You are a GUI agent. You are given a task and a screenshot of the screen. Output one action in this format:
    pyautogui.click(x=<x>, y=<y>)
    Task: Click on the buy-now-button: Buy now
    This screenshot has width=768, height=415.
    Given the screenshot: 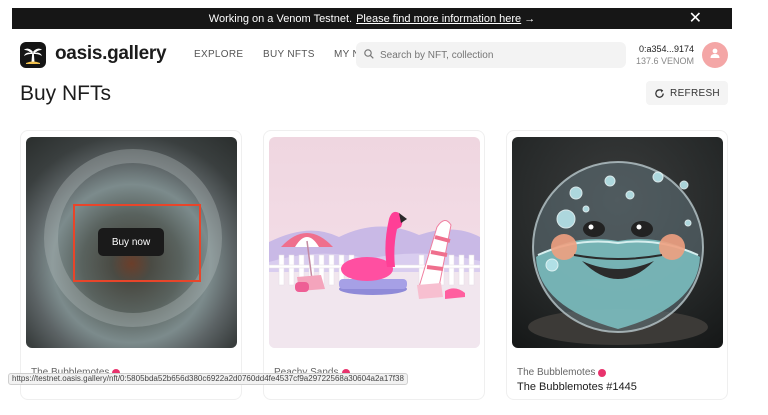 What is the action you would take?
    pyautogui.click(x=131, y=242)
    